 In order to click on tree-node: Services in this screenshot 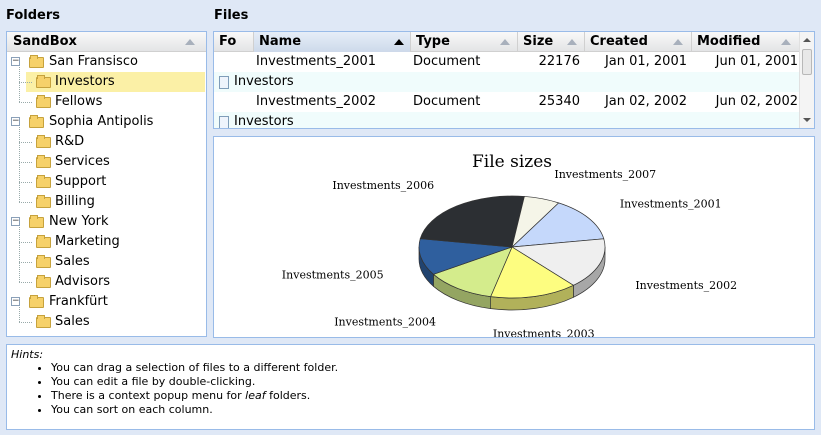, I will do `click(115, 162)`.